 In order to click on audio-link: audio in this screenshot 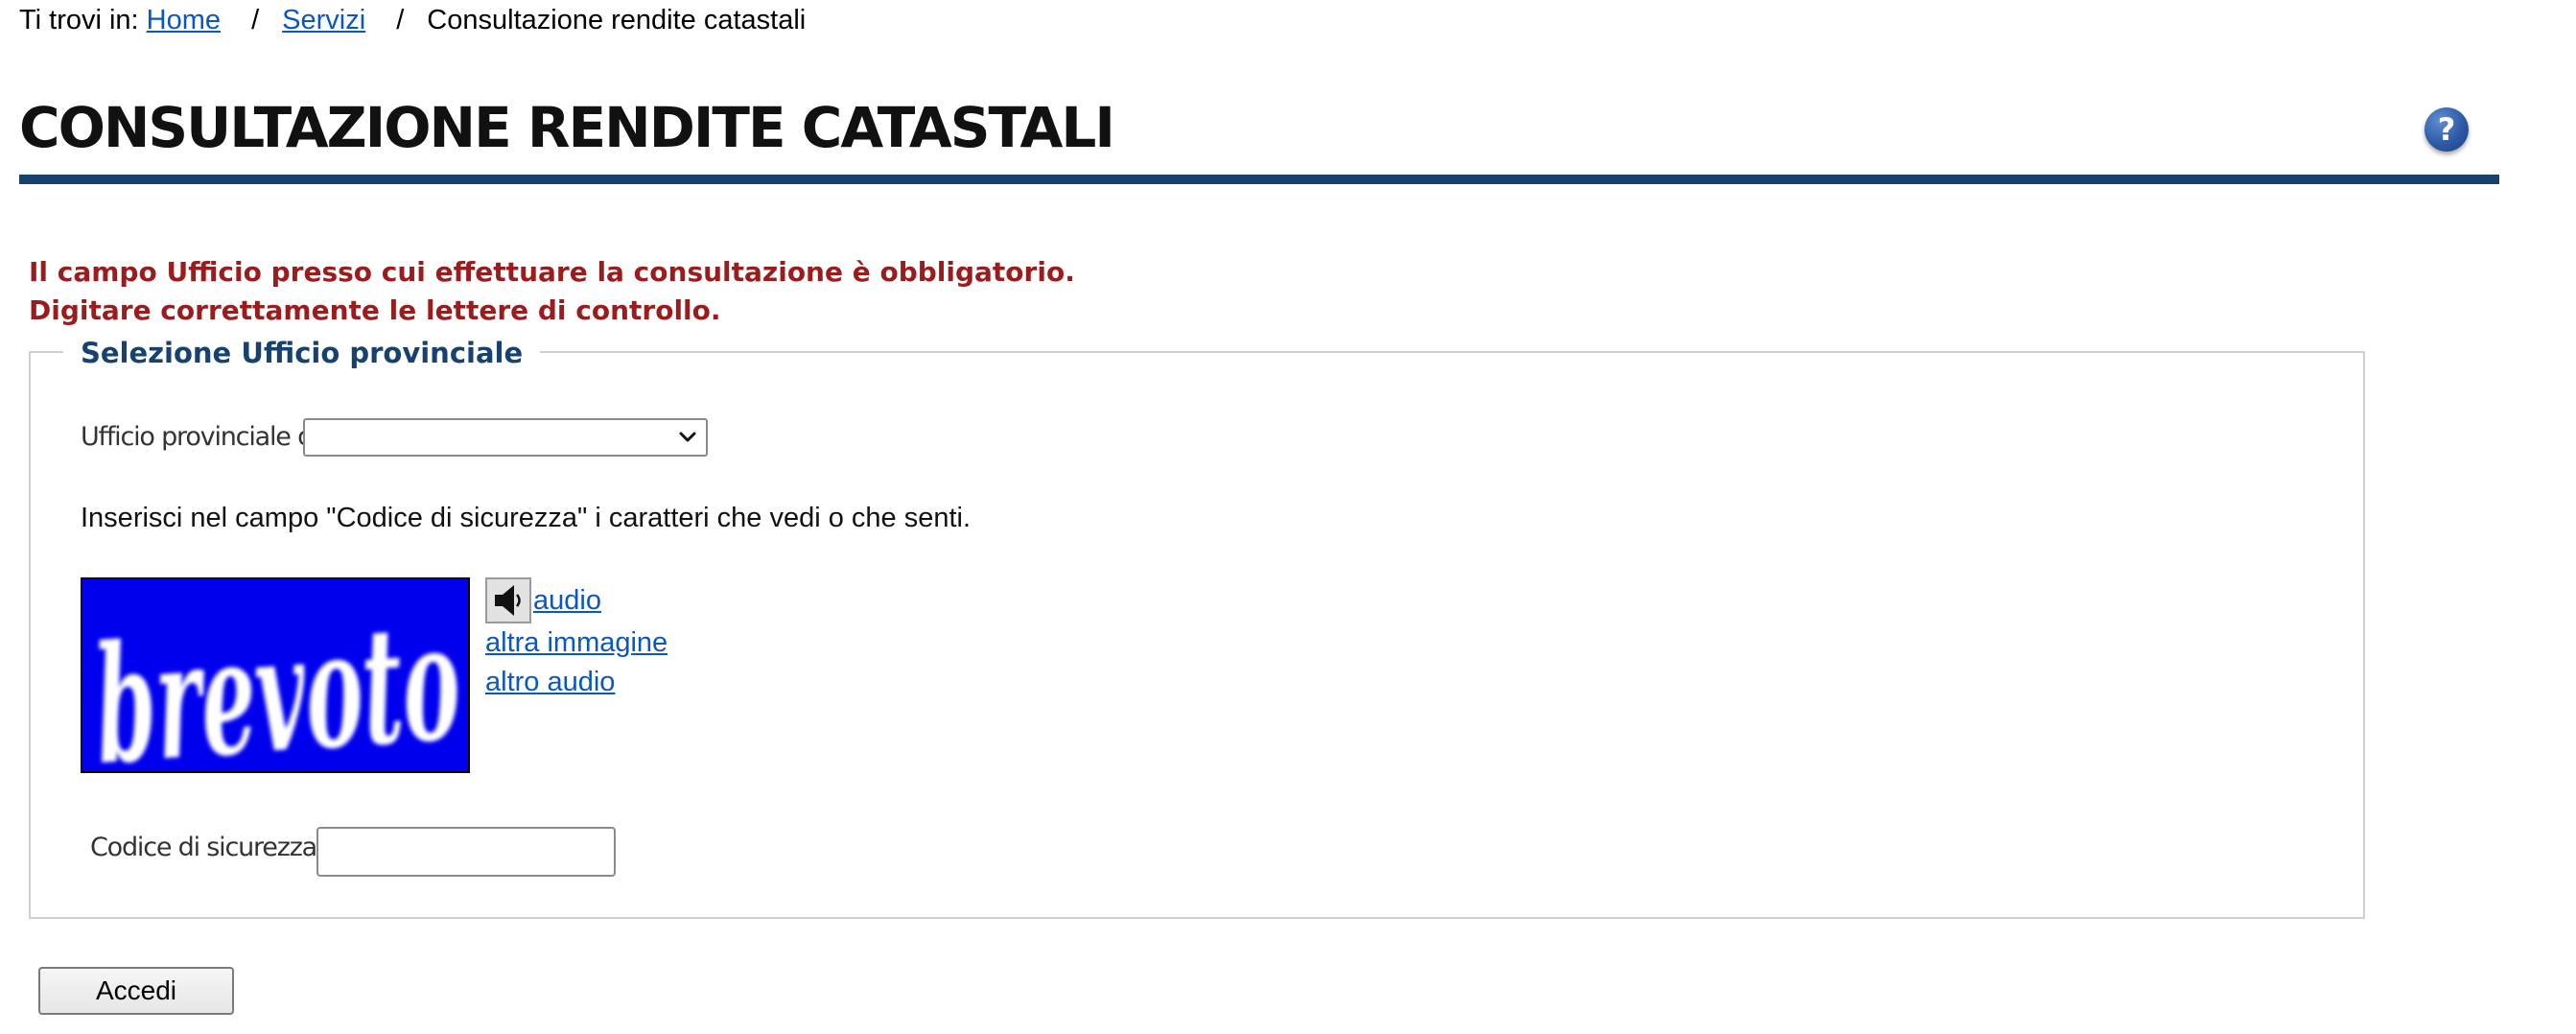, I will do `click(567, 601)`.